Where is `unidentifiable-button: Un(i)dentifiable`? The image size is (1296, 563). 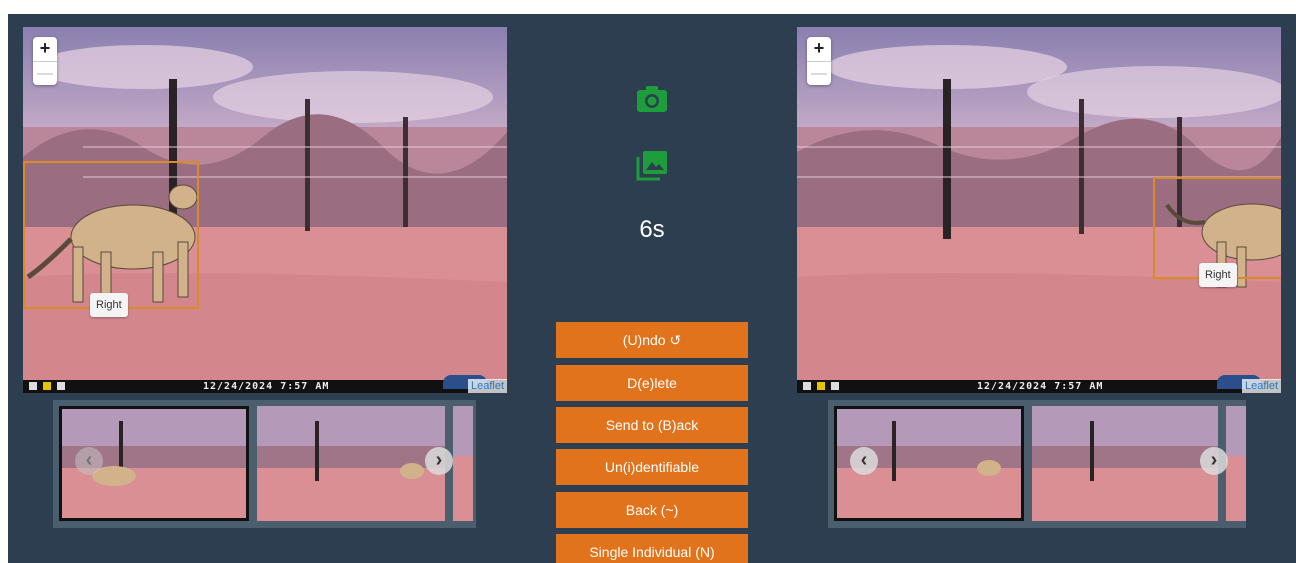
unidentifiable-button: Un(i)dentifiable is located at coordinates (652, 467).